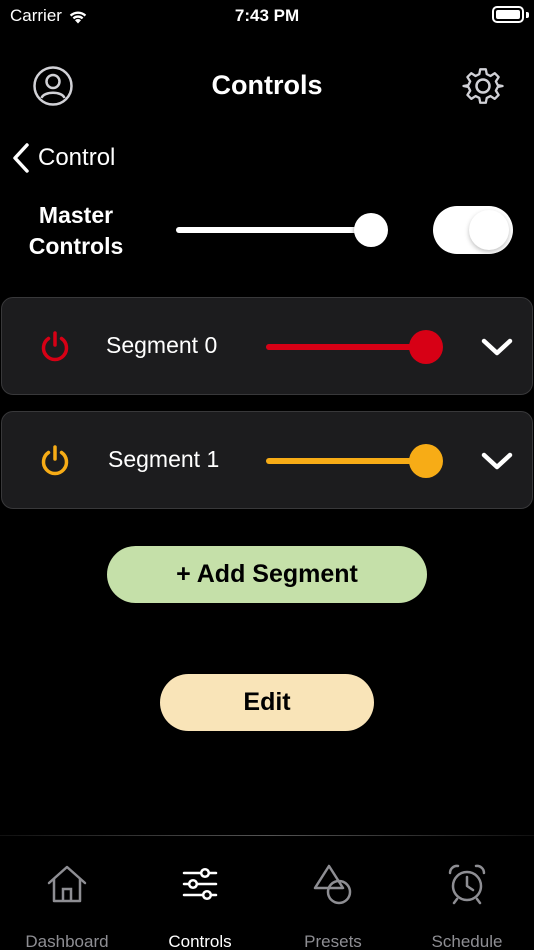 The height and width of the screenshot is (950, 534). What do you see at coordinates (164, 459) in the screenshot?
I see `segment-label: Segment 1` at bounding box center [164, 459].